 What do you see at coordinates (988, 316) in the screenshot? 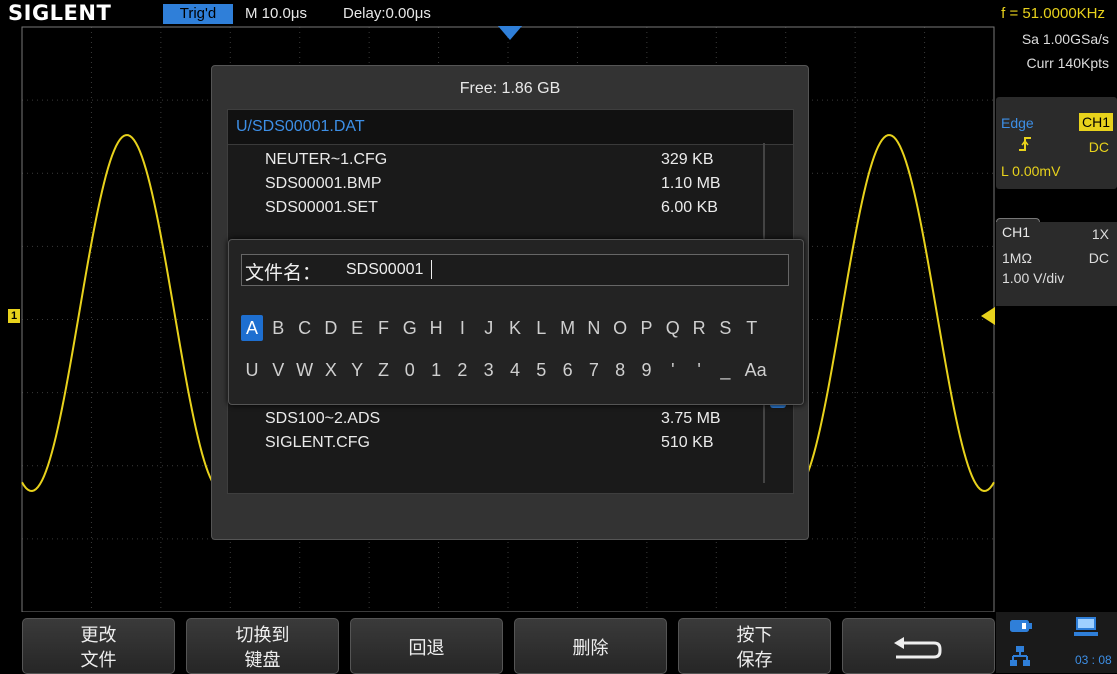
I see `trigger-level-marker-icon` at bounding box center [988, 316].